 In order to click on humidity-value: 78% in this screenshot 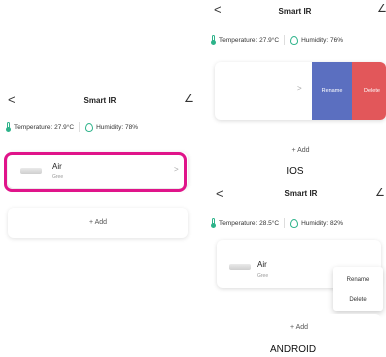, I will do `click(131, 127)`.